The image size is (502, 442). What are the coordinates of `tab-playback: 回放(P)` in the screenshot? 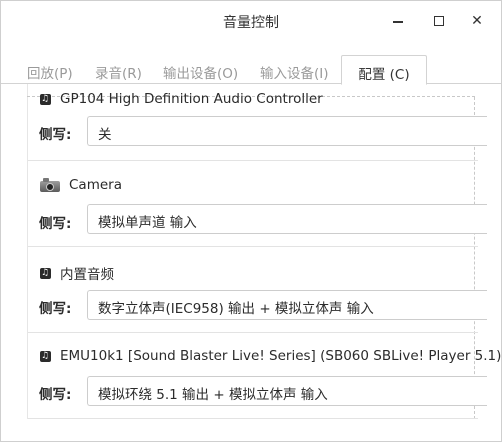 It's located at (50, 69).